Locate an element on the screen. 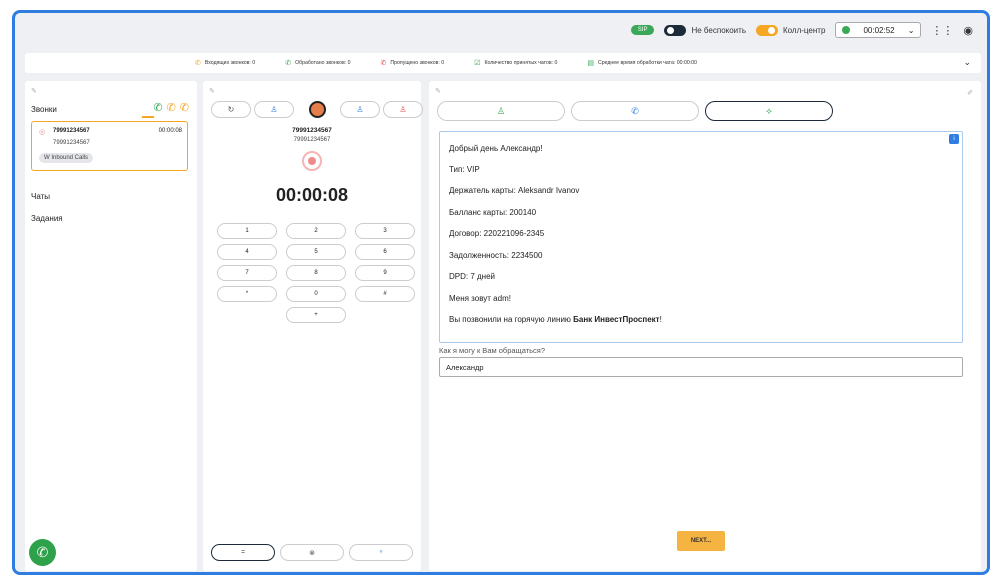 The image size is (1002, 587). key-3: 3 is located at coordinates (385, 231).